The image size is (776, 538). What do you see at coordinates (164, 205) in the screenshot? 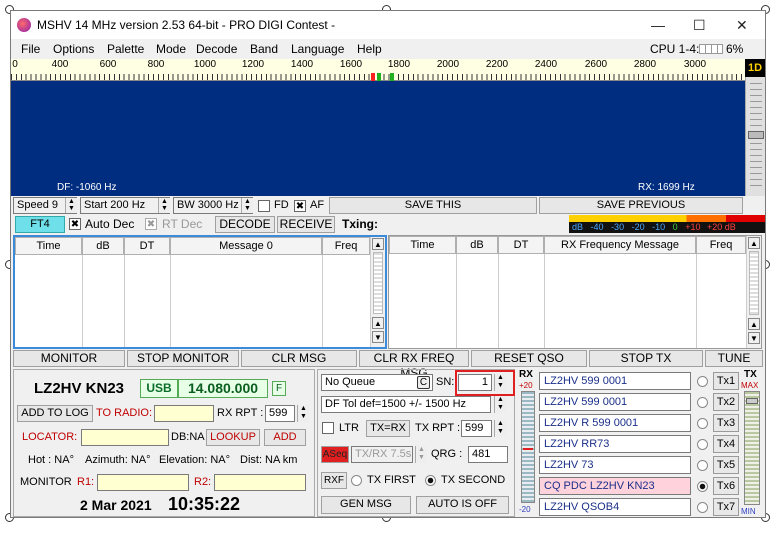
I see `start-spin: ▲ ▼` at bounding box center [164, 205].